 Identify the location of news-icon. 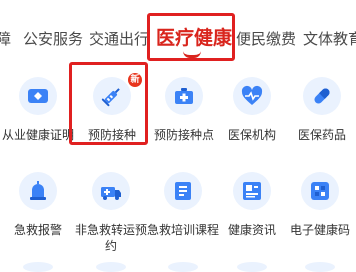
(252, 191).